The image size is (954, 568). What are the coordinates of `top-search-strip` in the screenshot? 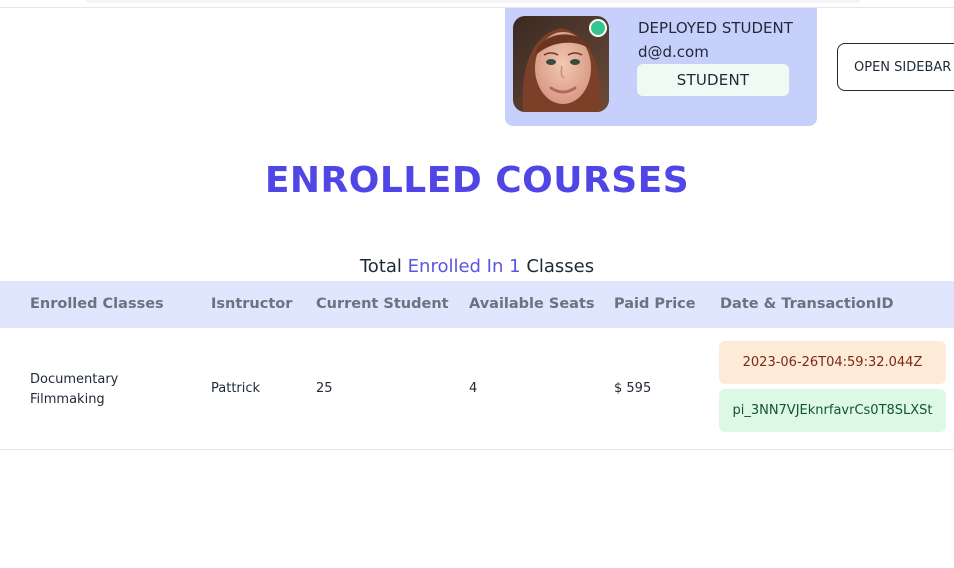 It's located at (473, 1).